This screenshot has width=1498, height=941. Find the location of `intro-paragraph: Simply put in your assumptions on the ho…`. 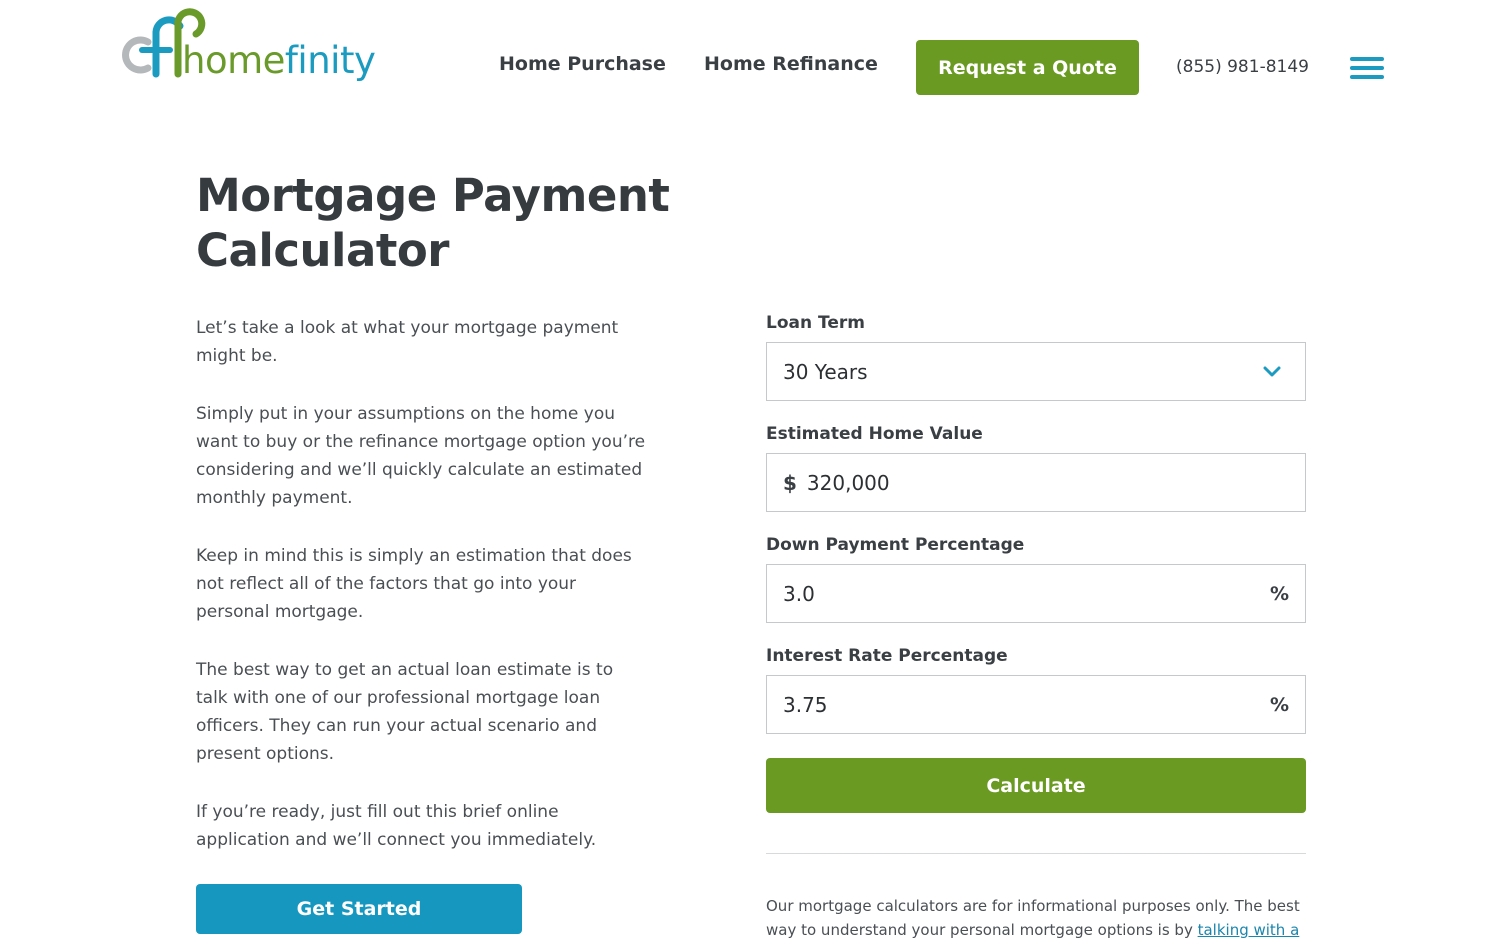

intro-paragraph: Simply put in your assumptions on the ho… is located at coordinates (421, 456).